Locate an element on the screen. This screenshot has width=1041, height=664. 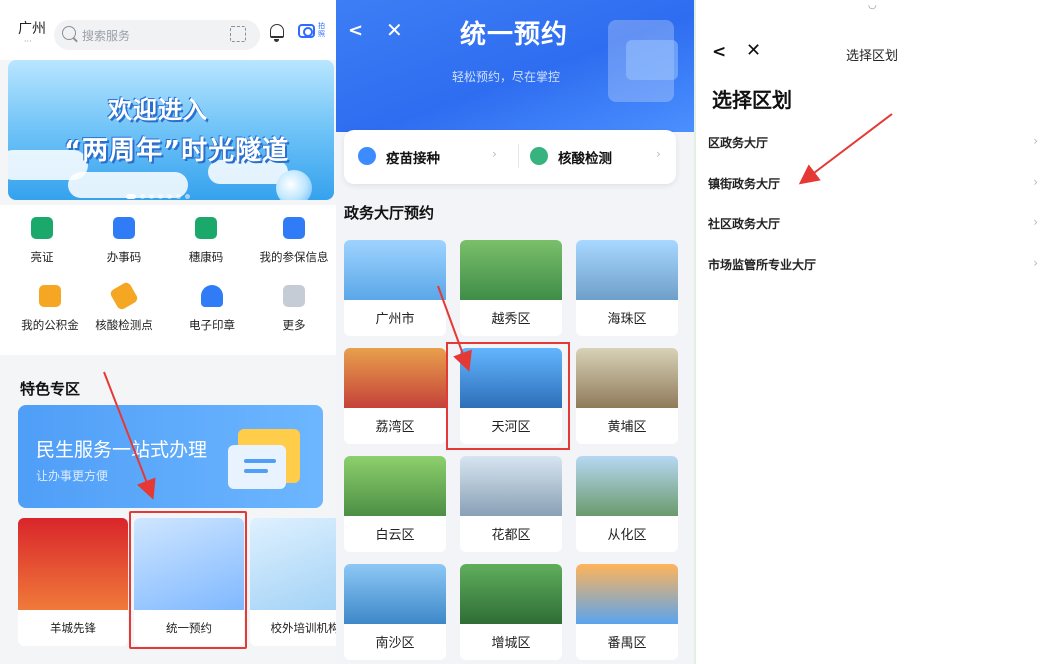
district-label: 荔湾区 is located at coordinates (395, 427).